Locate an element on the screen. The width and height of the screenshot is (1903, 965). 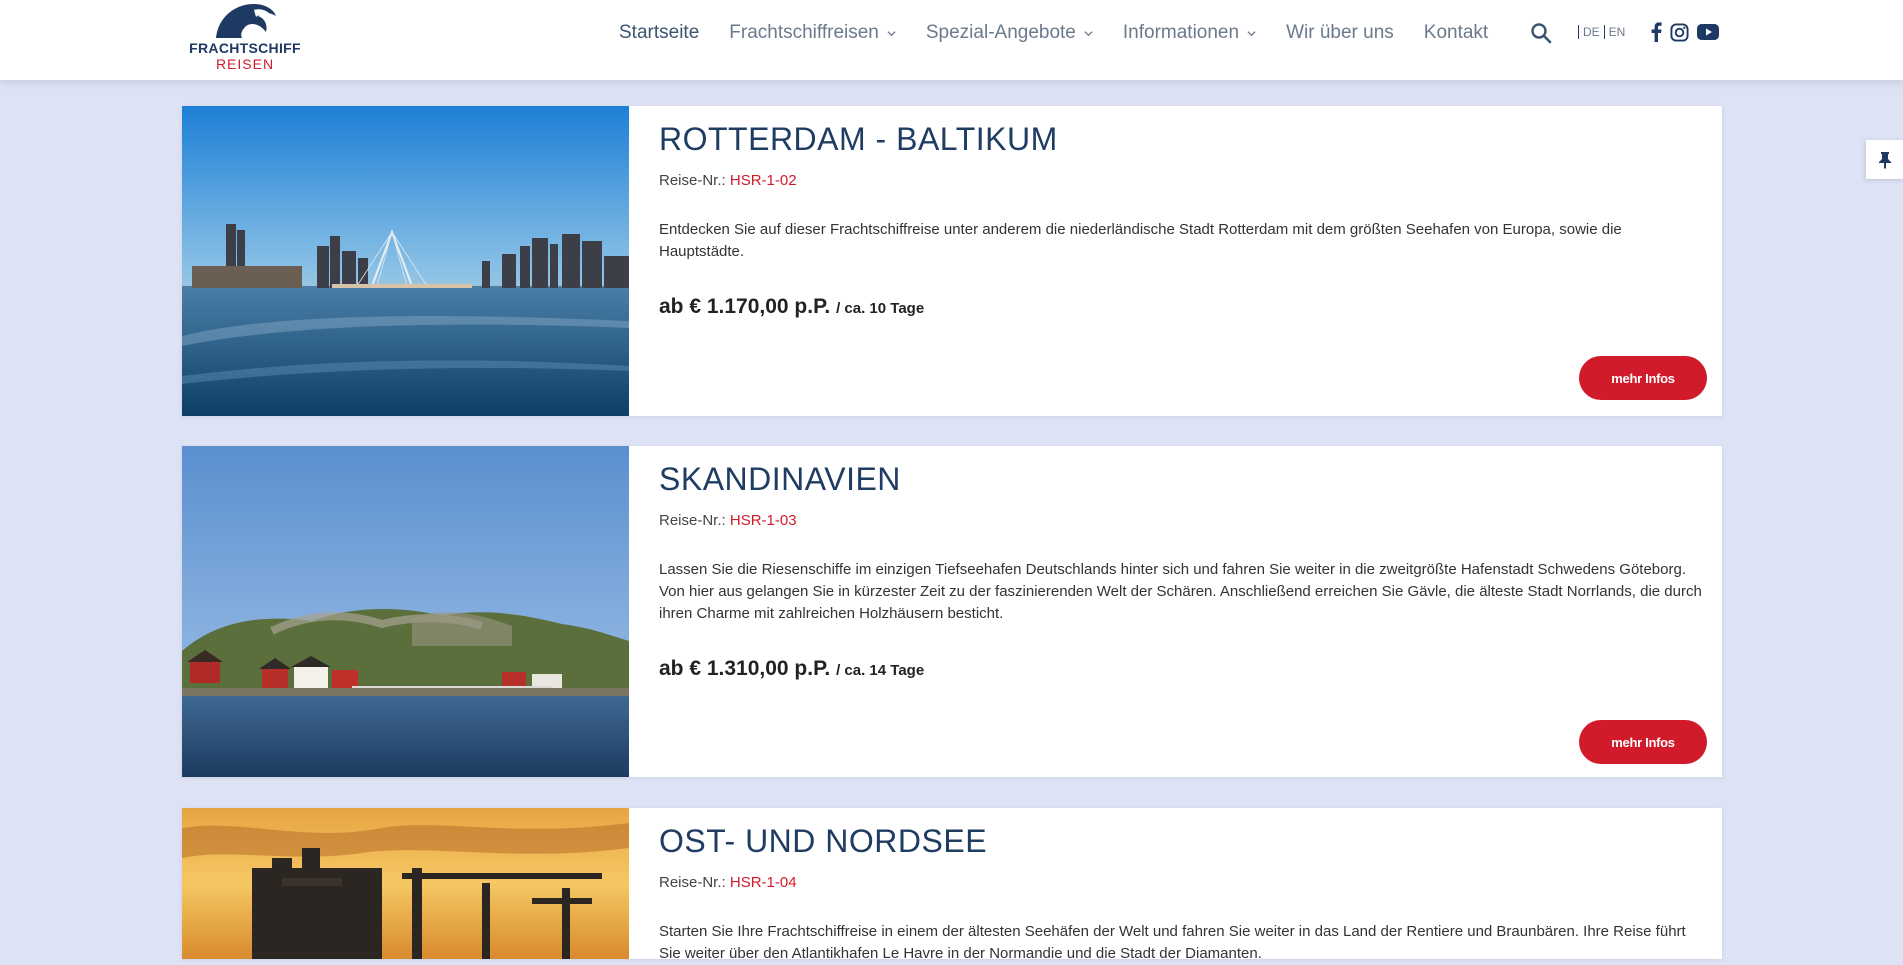
language-switcher: DE EN is located at coordinates (1603, 32).